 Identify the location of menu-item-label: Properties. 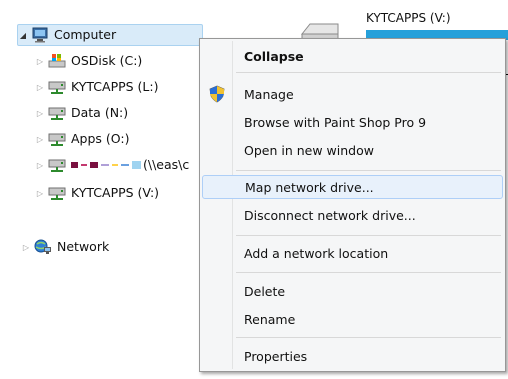
(276, 356).